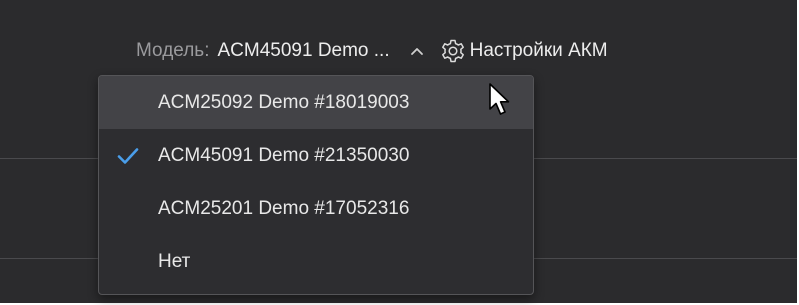 The width and height of the screenshot is (799, 305). I want to click on checkmark-icon, so click(128, 155).